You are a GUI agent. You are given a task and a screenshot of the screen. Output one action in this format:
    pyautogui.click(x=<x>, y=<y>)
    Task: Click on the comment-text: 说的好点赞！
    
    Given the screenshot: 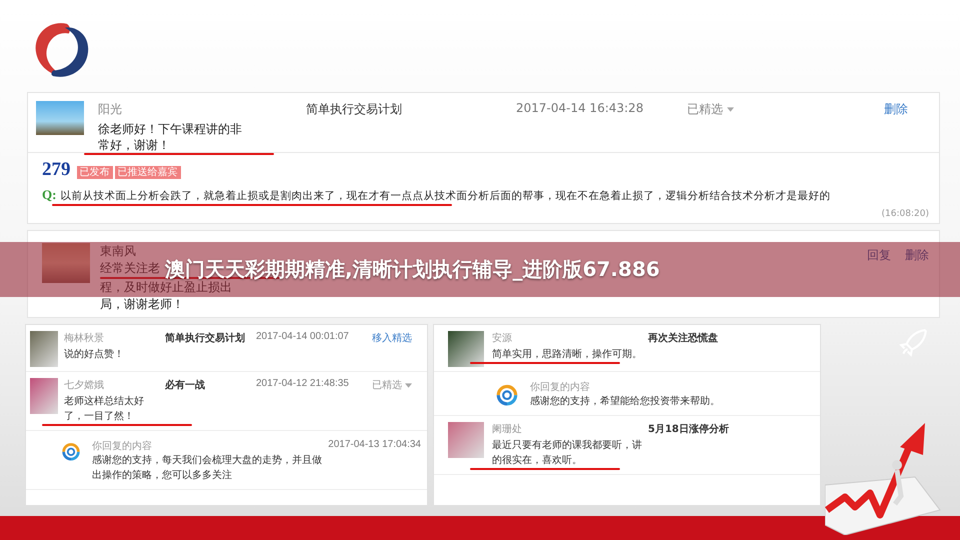 What is the action you would take?
    pyautogui.click(x=94, y=355)
    